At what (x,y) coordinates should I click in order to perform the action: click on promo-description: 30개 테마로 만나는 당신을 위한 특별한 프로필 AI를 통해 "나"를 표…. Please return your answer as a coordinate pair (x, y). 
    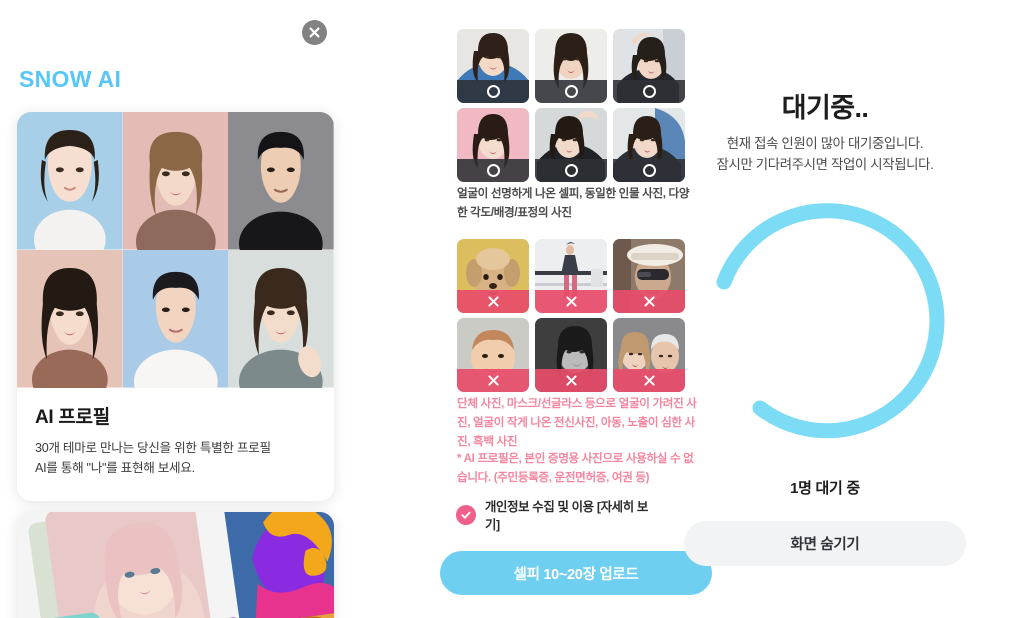
    Looking at the image, I should click on (175, 458).